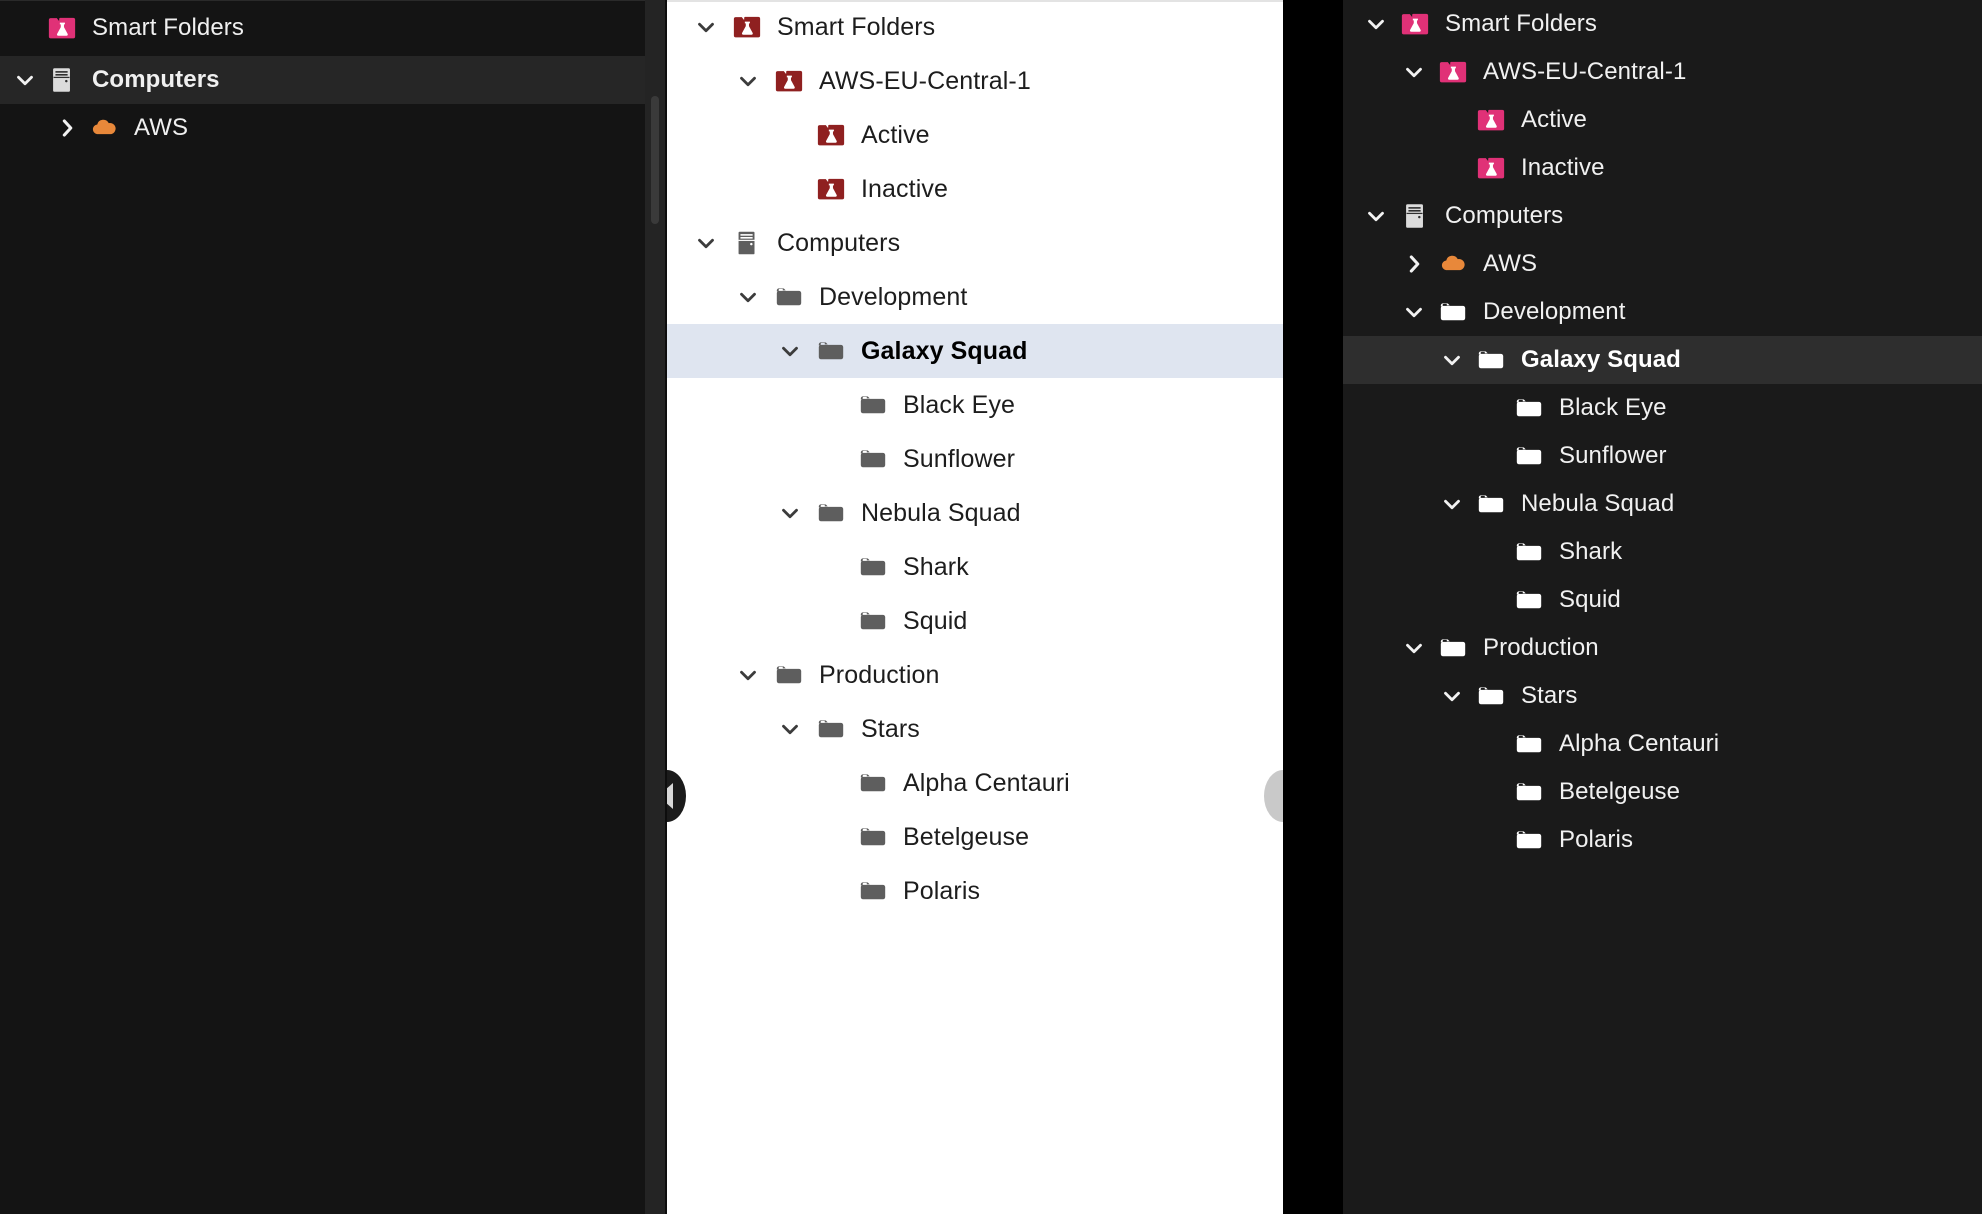  Describe the element at coordinates (1510, 263) in the screenshot. I see `tree-row-label: AWS` at that location.